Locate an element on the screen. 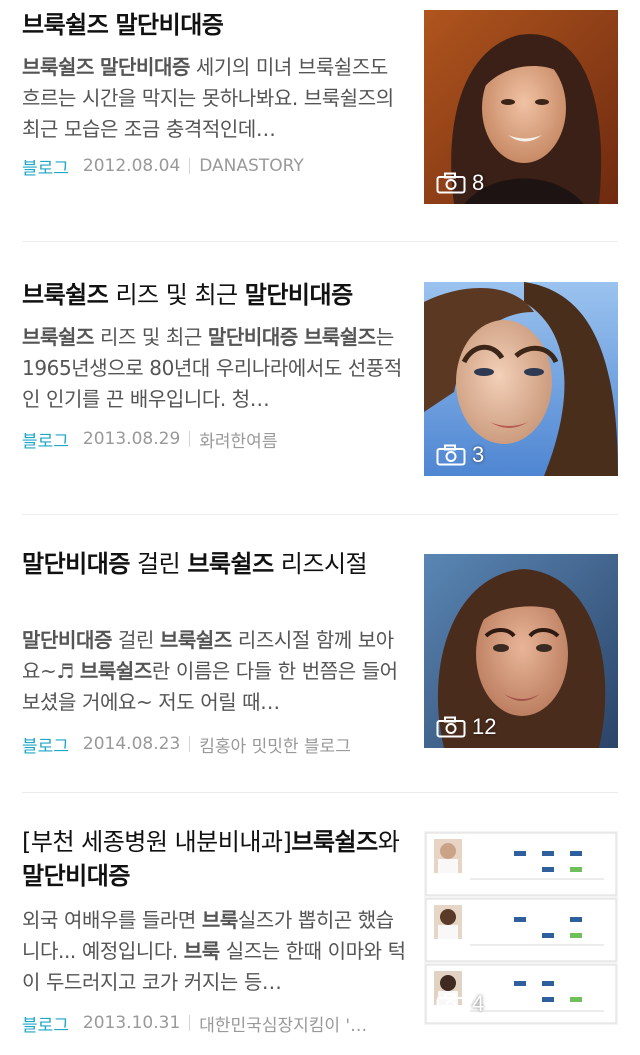 This screenshot has height=1055, width=640. result-meta: 블로그 2012.08.04 DANASTORY is located at coordinates (214, 166).